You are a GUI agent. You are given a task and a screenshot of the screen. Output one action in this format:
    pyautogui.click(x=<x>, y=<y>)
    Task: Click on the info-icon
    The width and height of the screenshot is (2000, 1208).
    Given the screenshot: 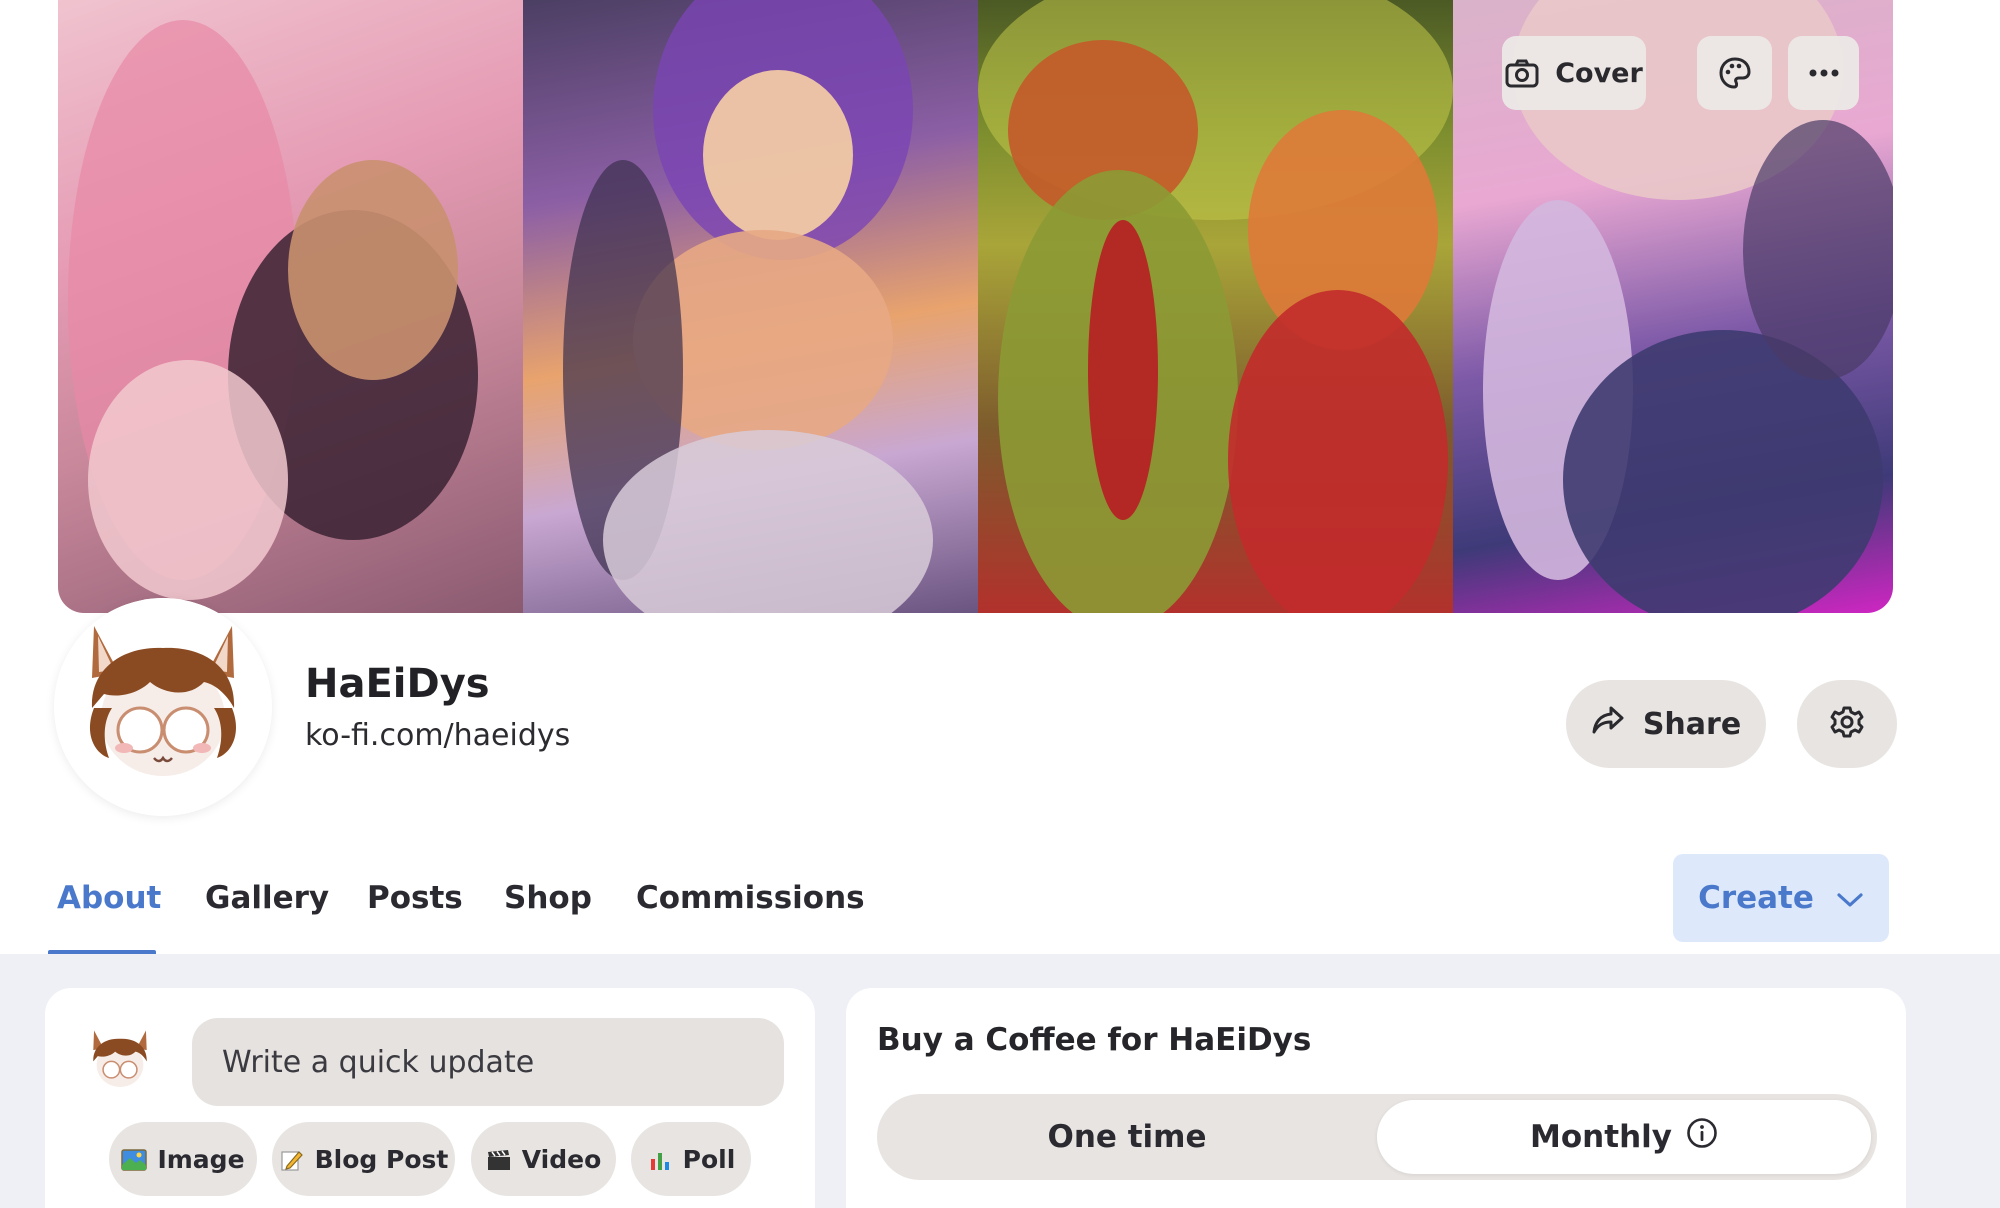 What is the action you would take?
    pyautogui.click(x=1702, y=1137)
    